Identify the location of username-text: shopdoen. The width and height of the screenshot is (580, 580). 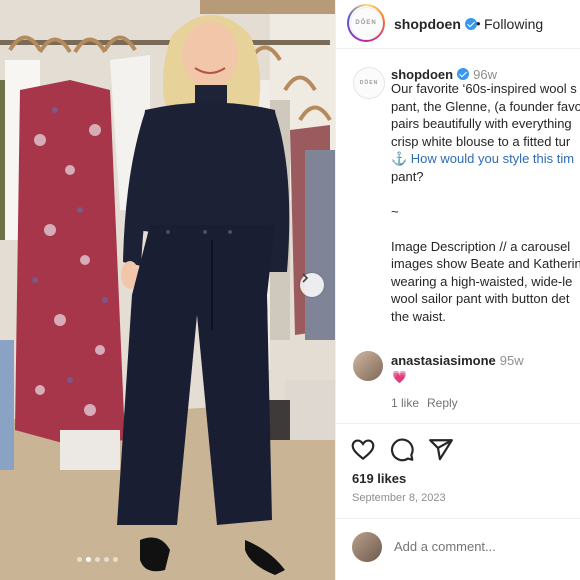
(427, 24).